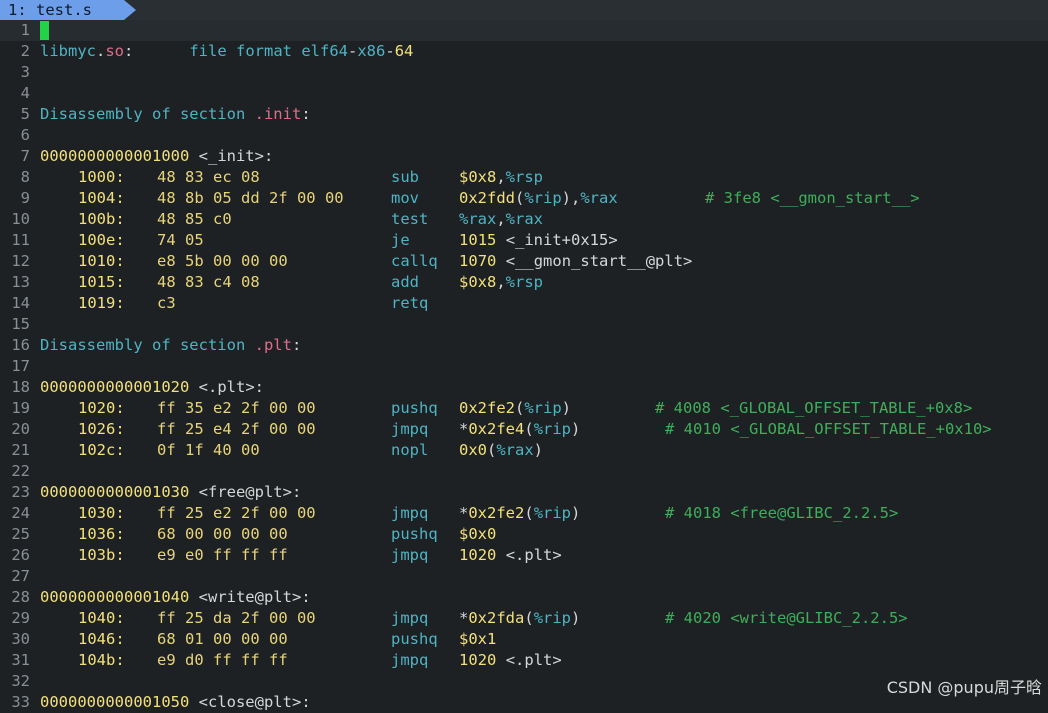  What do you see at coordinates (524, 93) in the screenshot?
I see `editor-line: 4` at bounding box center [524, 93].